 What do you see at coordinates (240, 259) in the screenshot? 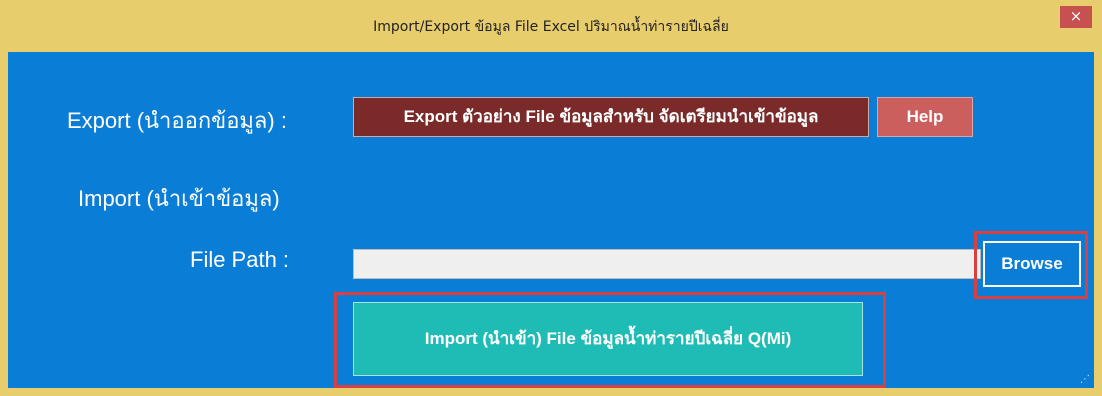
I see `file-path-label: File Path :` at bounding box center [240, 259].